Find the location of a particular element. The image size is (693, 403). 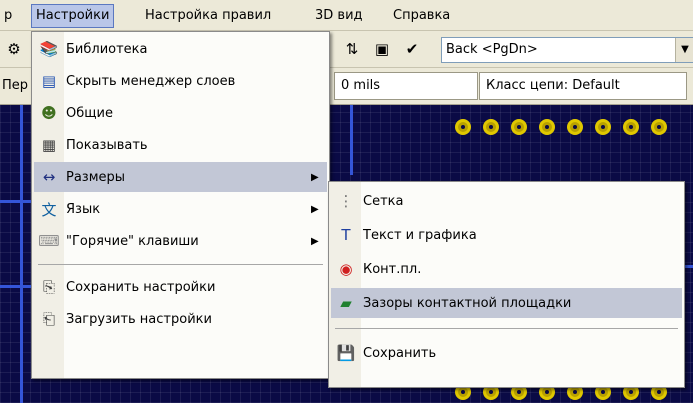

menu-item-general: ☻ Общие is located at coordinates (180, 113).